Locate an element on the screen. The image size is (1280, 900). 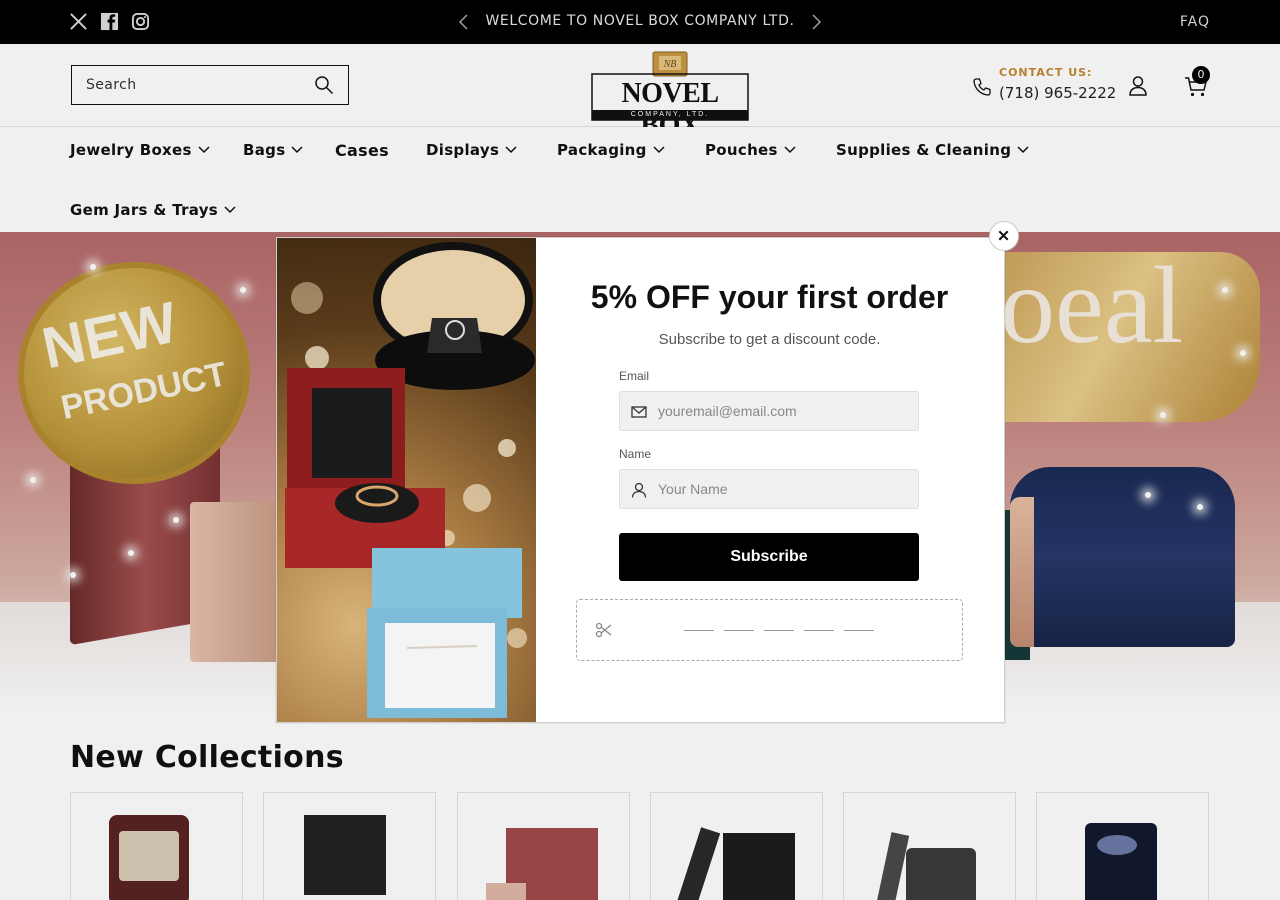
subscribe-button: Subscribe is located at coordinates (769, 557).